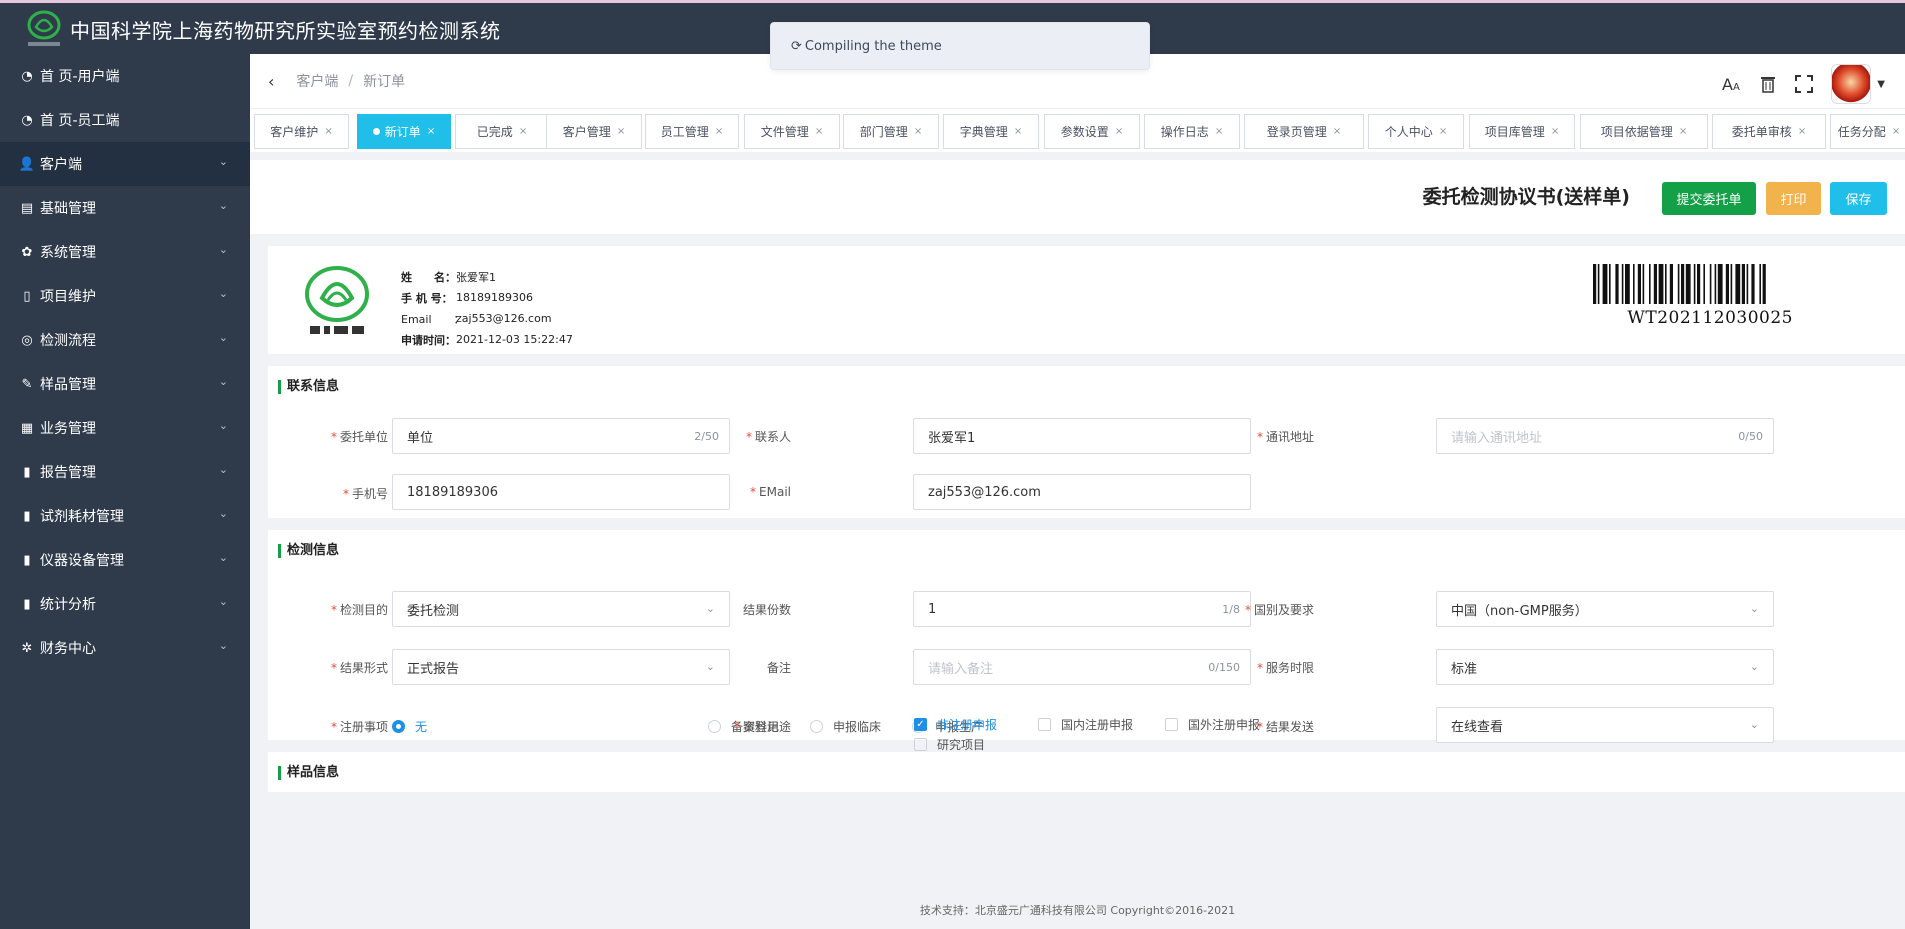 This screenshot has width=1905, height=929. I want to click on tab-label: 字典管理, so click(983, 132).